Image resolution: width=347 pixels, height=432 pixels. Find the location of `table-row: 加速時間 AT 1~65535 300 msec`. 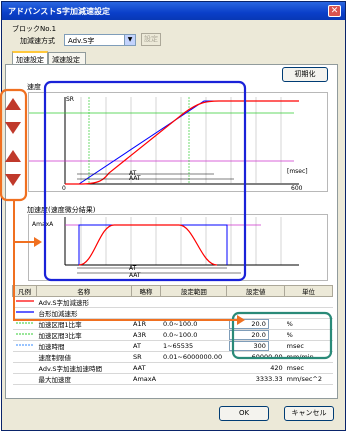

table-row: 加速時間 AT 1~65535 300 msec is located at coordinates (172, 346).